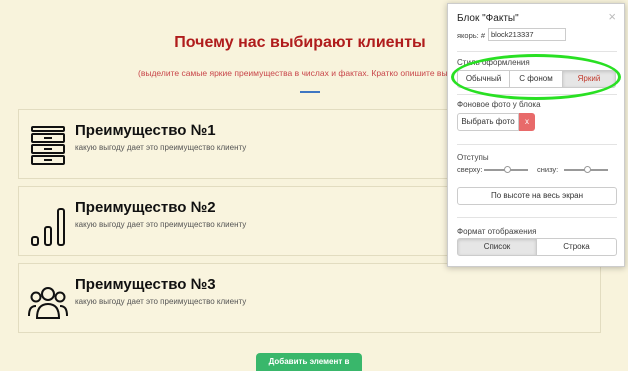 The height and width of the screenshot is (371, 628). What do you see at coordinates (145, 207) in the screenshot?
I see `card-title: Преимущество №2` at bounding box center [145, 207].